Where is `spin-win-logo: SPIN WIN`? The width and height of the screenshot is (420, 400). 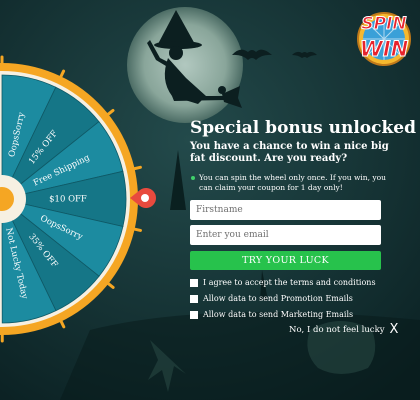
spin-win-logo: SPIN WIN is located at coordinates (384, 39).